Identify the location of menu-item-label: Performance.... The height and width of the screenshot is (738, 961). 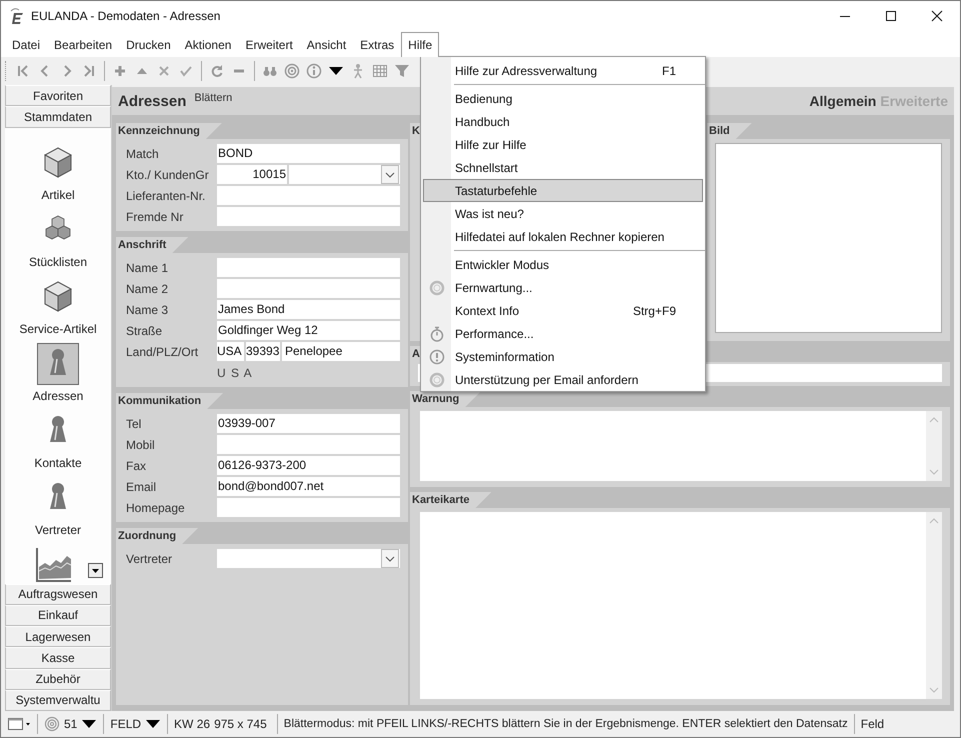
(495, 333).